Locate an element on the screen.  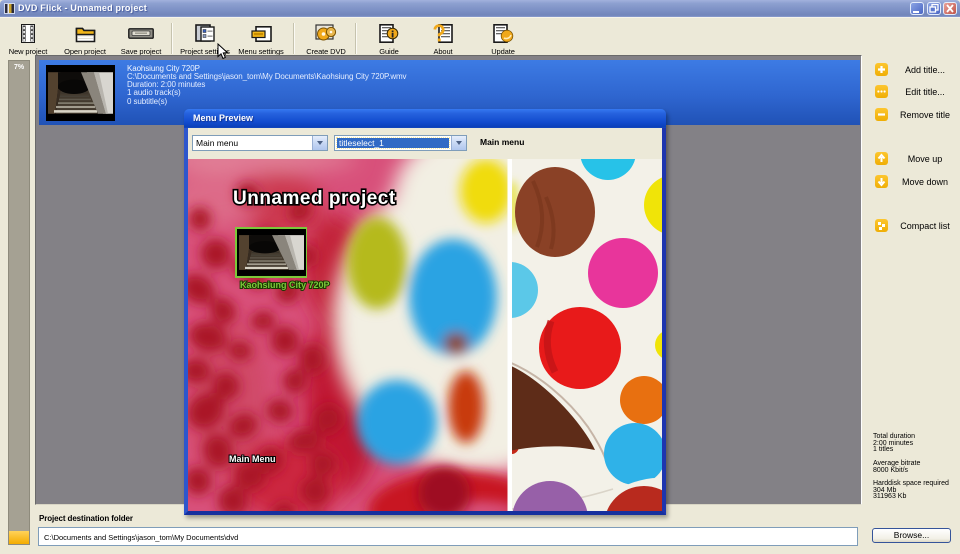
svg-text: Kaohsiung City 720P is located at coordinates (285, 285).